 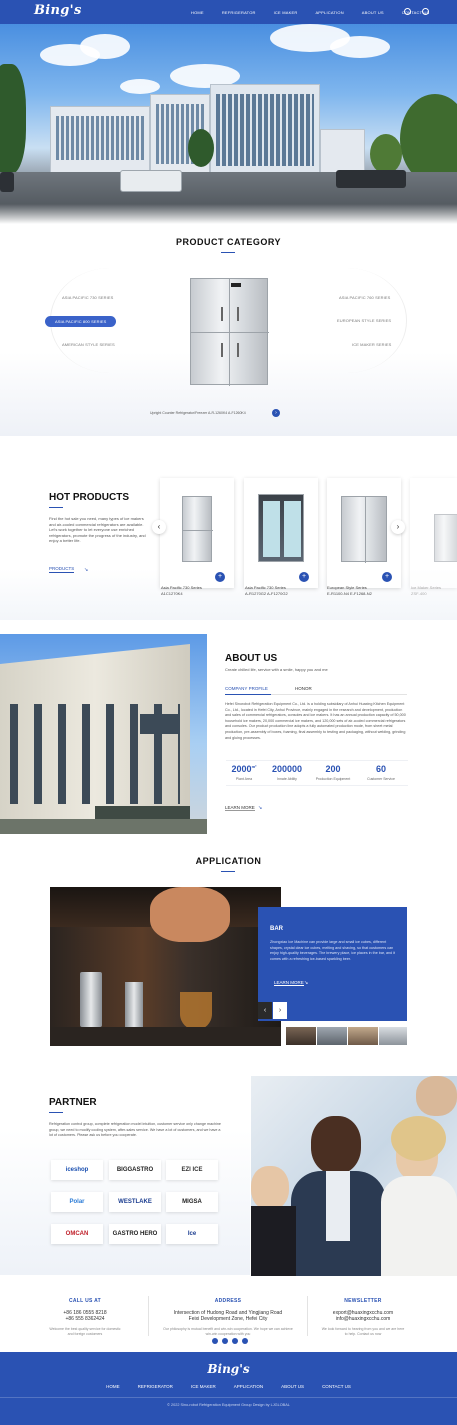 I want to click on about-title: ABOUT US, so click(x=251, y=658).